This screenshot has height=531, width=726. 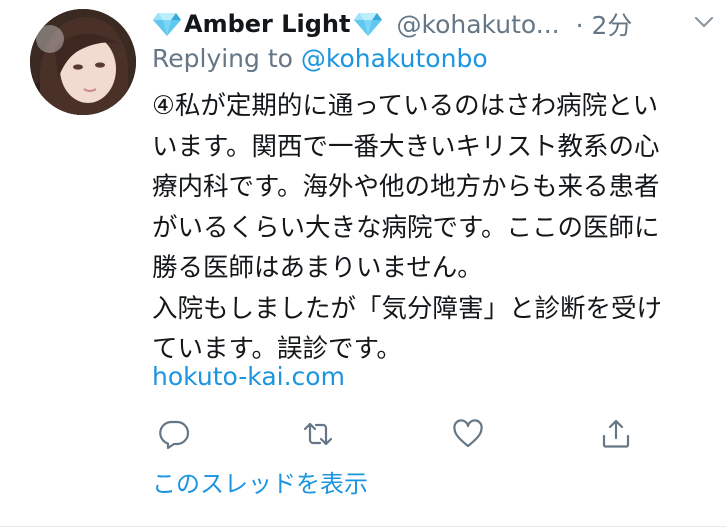 I want to click on like-button, so click(x=468, y=434).